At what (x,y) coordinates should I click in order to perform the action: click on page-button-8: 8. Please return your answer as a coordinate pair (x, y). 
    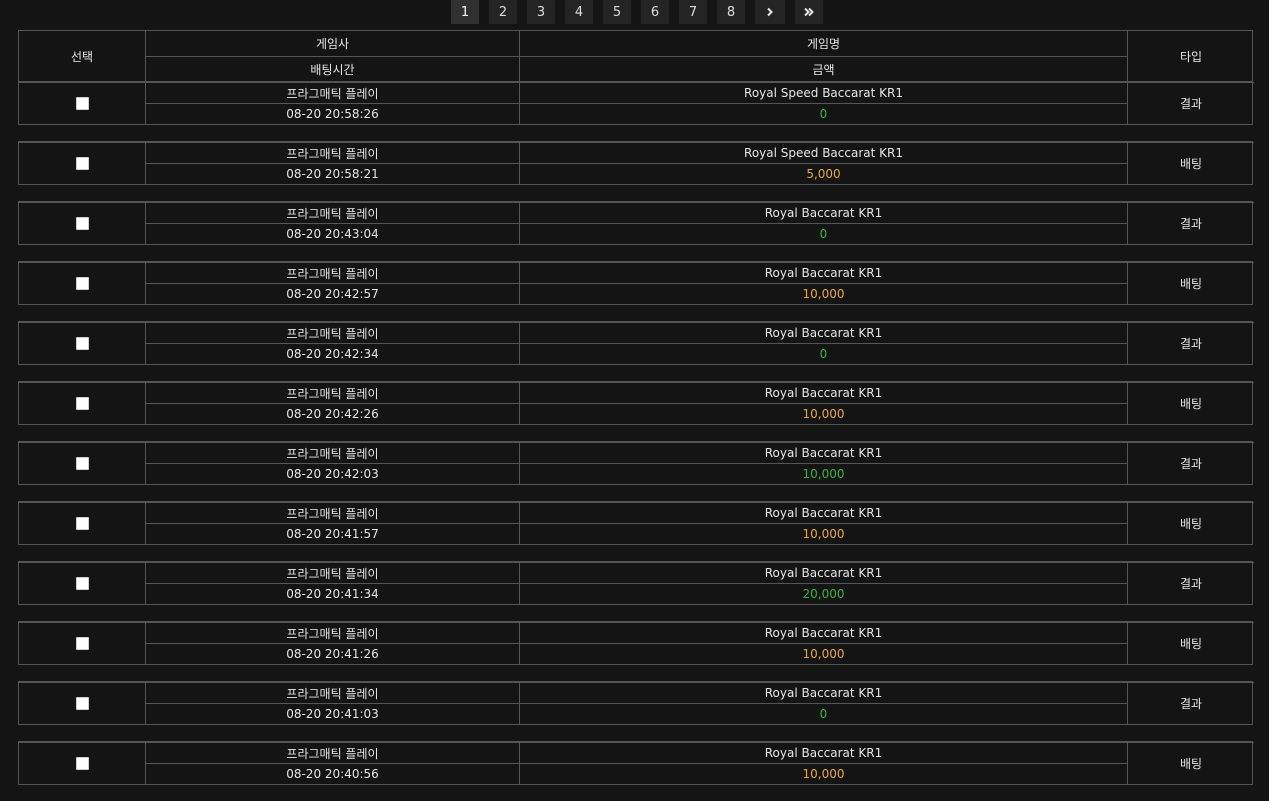
    Looking at the image, I should click on (731, 12).